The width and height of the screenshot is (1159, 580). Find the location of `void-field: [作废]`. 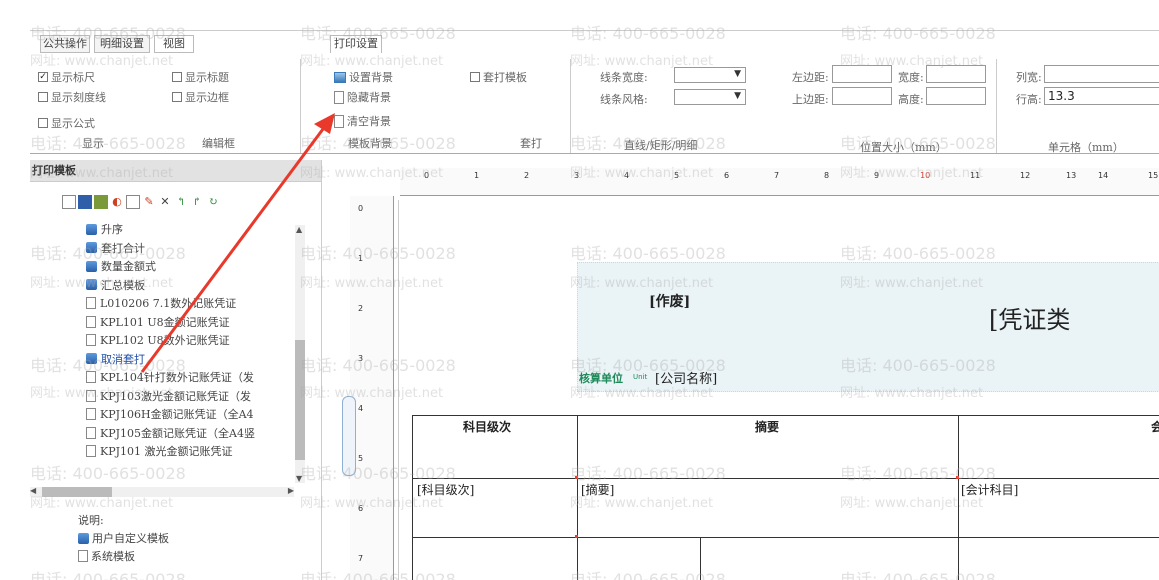

void-field: [作废] is located at coordinates (669, 301).